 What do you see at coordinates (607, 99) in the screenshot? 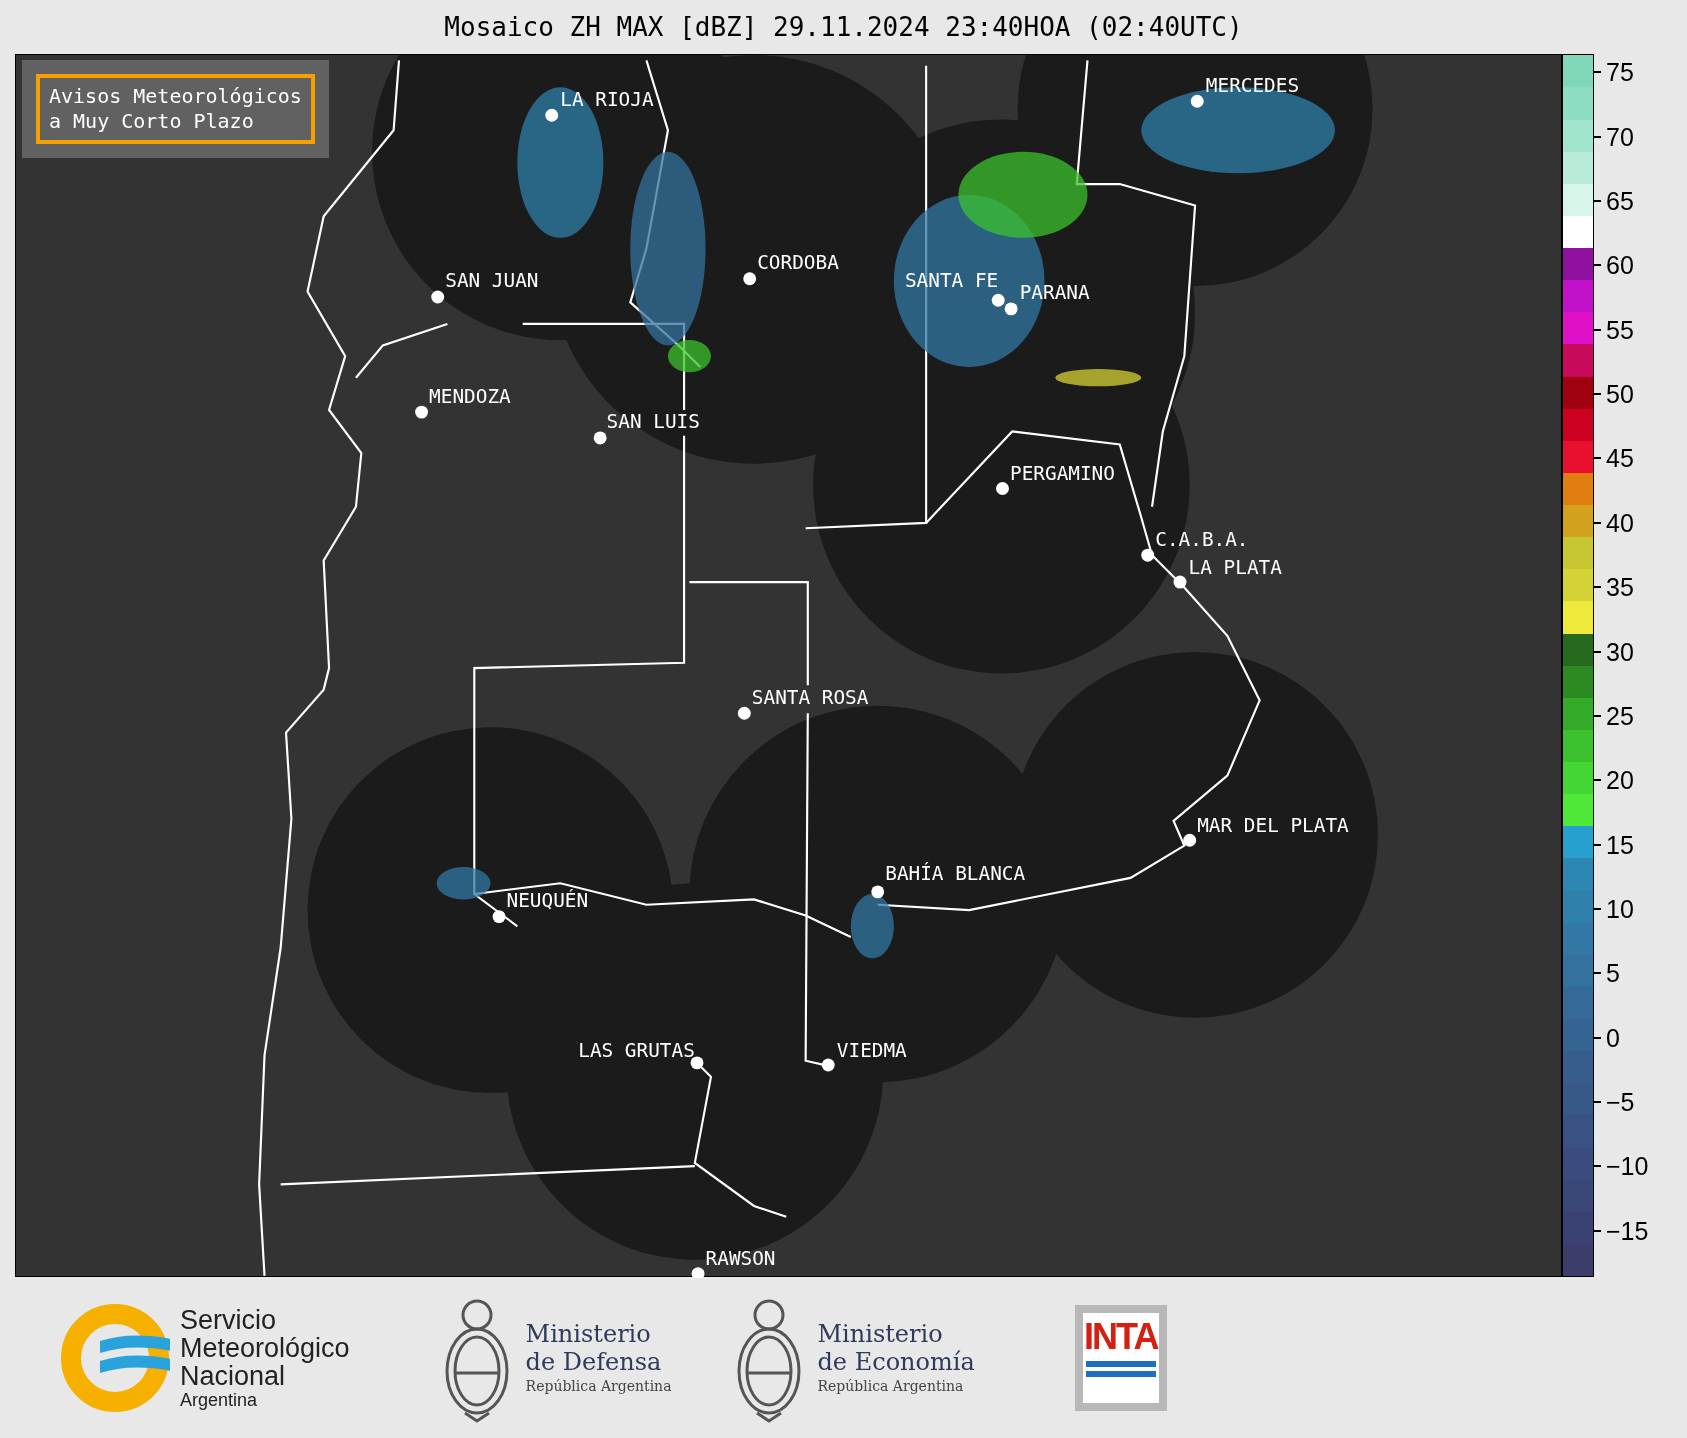
I see `city-label: LA RIOJA` at bounding box center [607, 99].